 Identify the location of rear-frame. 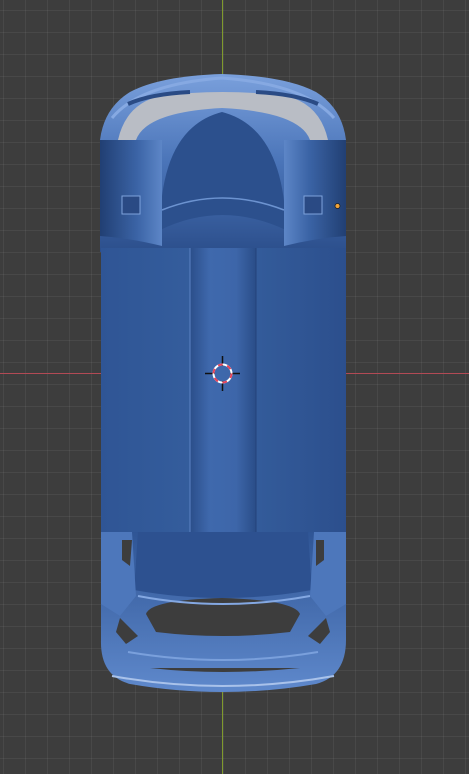
(223, 612).